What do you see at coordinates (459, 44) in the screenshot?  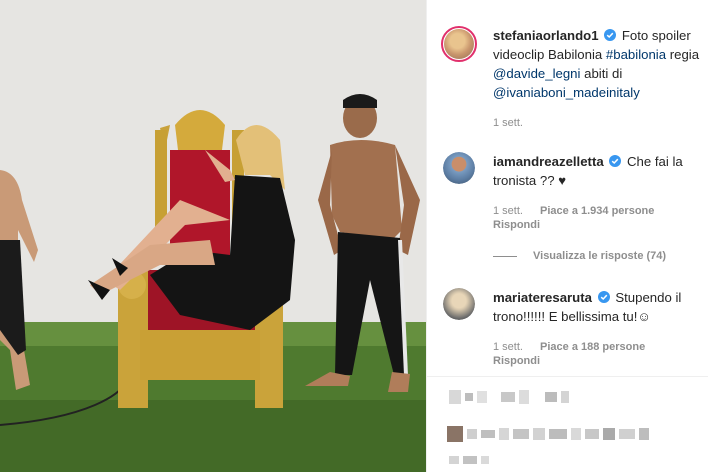 I see `author-avatar` at bounding box center [459, 44].